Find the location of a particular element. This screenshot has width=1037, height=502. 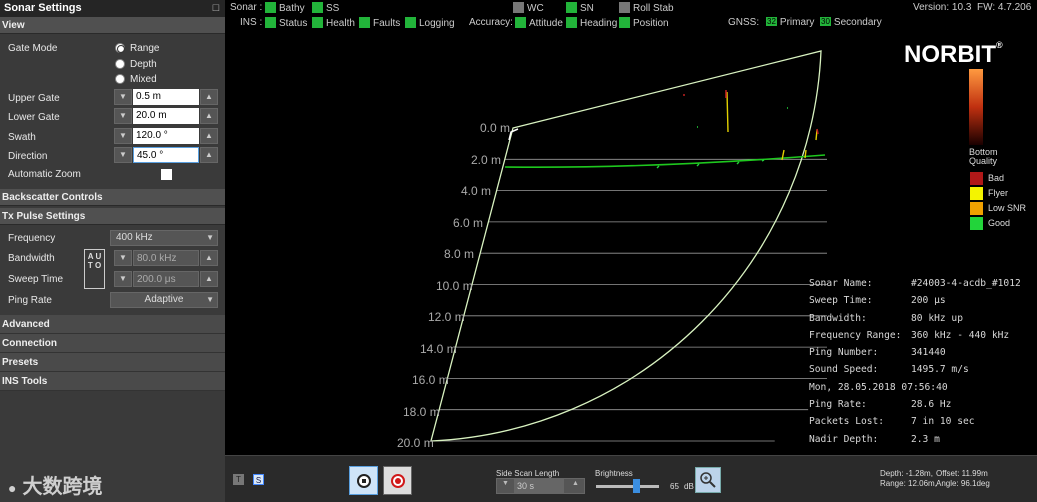

swath-input: 120.0 ° is located at coordinates (166, 136).